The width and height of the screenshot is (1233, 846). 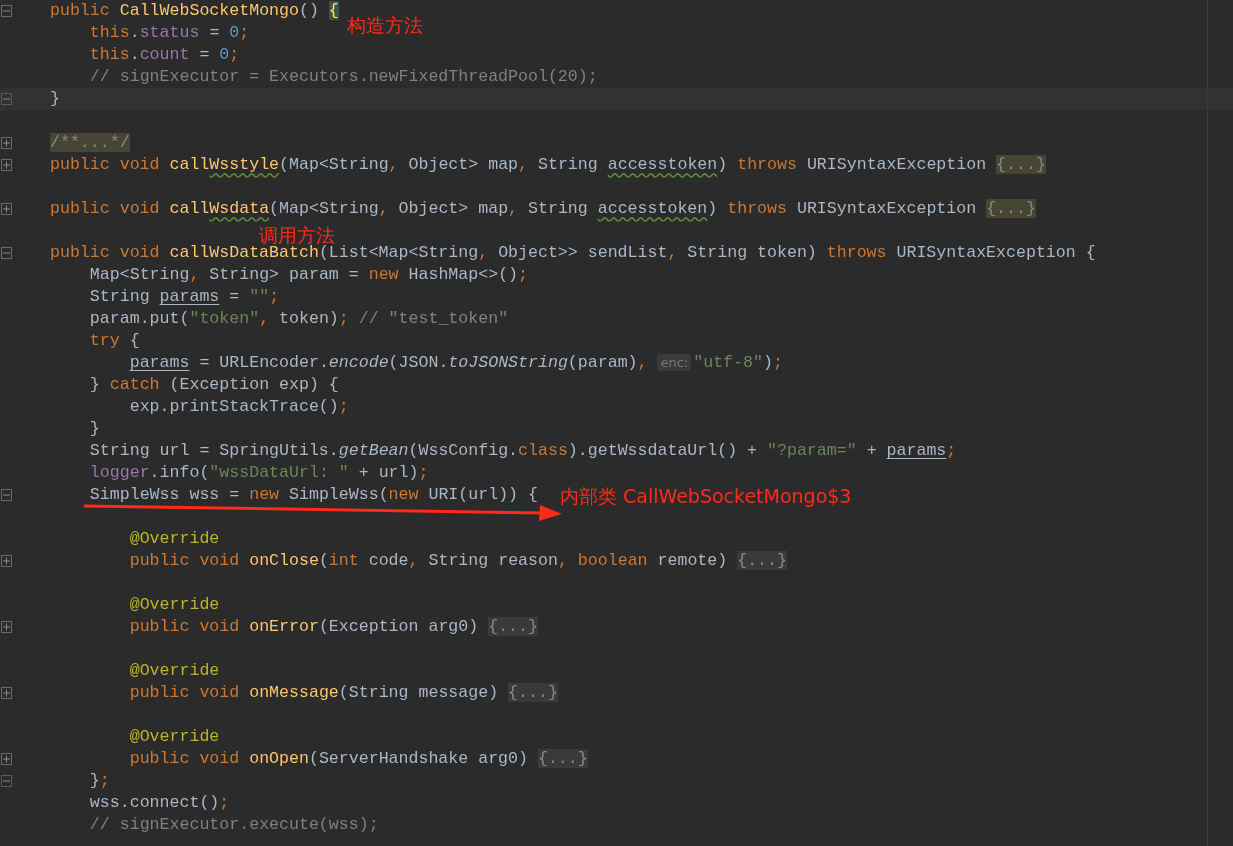 I want to click on code-line: logger.info("wssDataUrl: " + url);, so click(x=258, y=473).